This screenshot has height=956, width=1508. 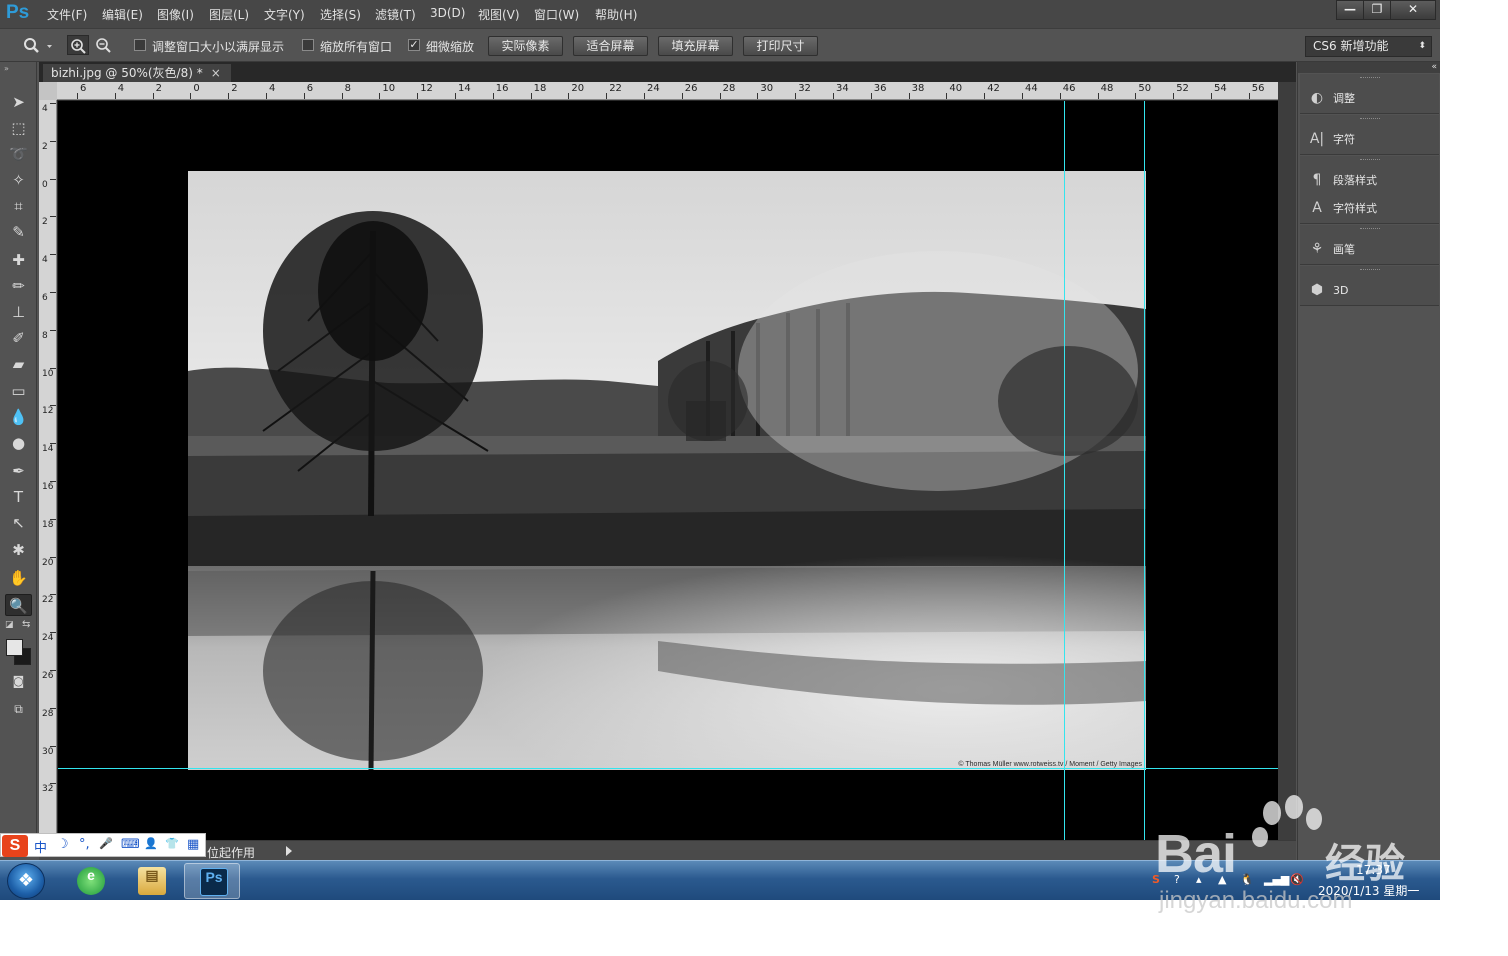 I want to click on zoom-all-windows-label: 缩放所有窗口, so click(x=356, y=47).